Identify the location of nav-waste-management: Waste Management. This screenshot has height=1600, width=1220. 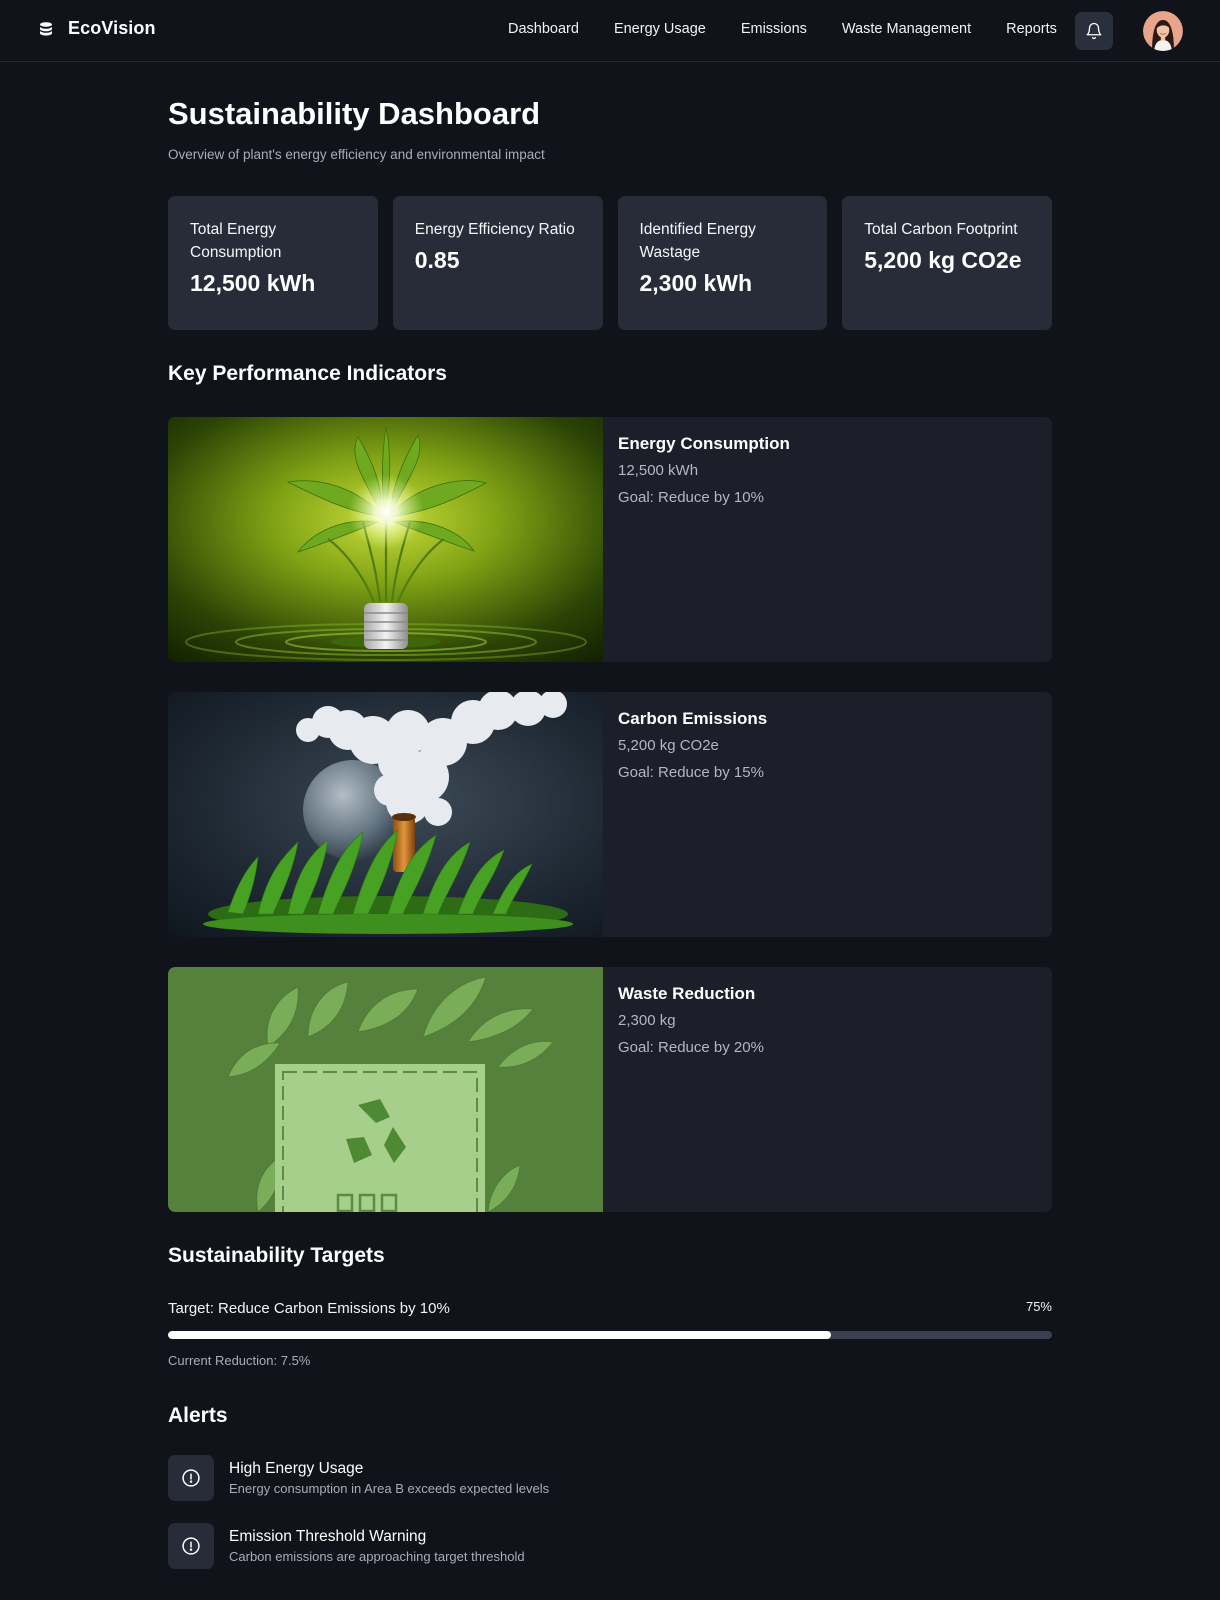
(906, 29).